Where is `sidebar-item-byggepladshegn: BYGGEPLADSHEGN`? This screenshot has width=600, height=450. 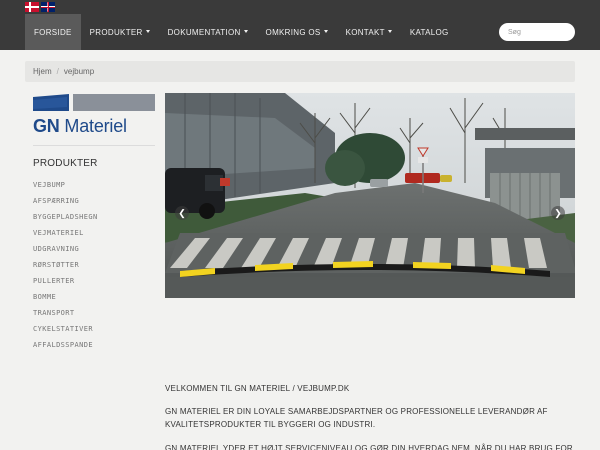 sidebar-item-byggepladshegn: BYGGEPLADSHEGN is located at coordinates (65, 217).